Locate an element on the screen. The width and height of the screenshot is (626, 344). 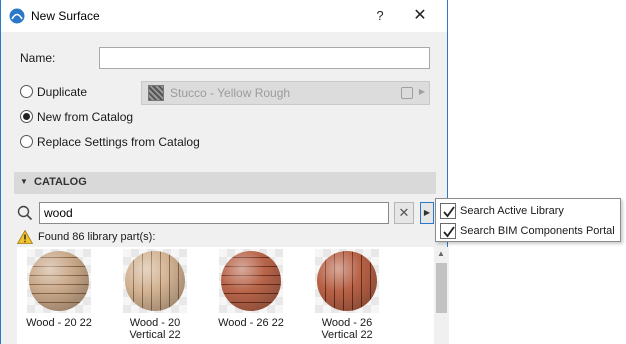
window-title: New Surface is located at coordinates (65, 16).